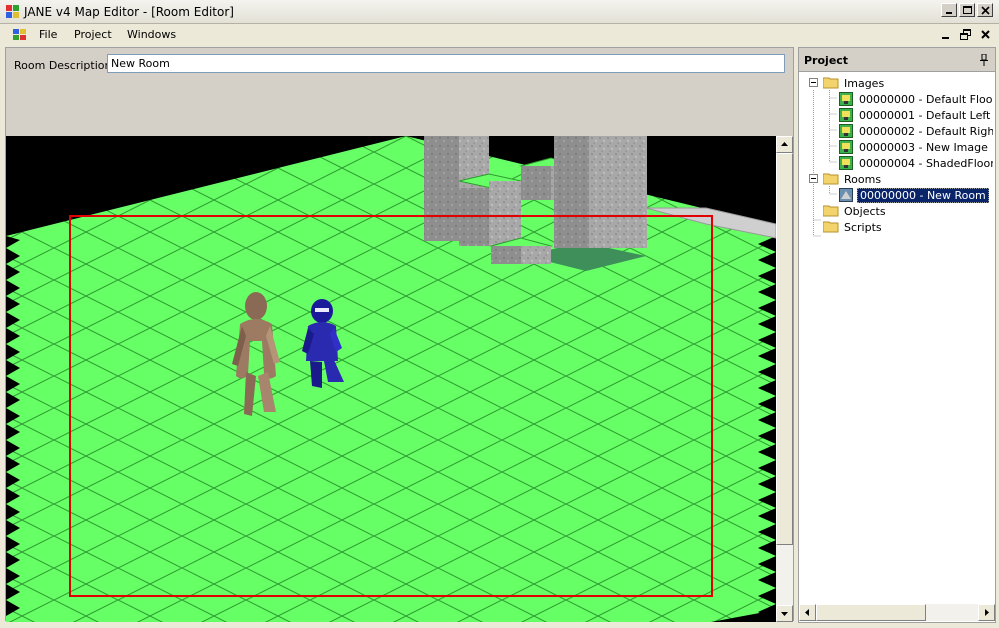 The image size is (999, 628). I want to click on tree-label: Scripts, so click(863, 227).